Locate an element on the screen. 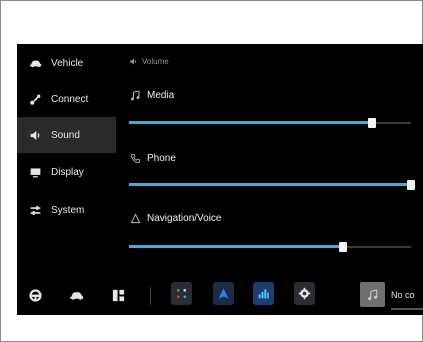 The width and height of the screenshot is (423, 342). album-art is located at coordinates (372, 294).